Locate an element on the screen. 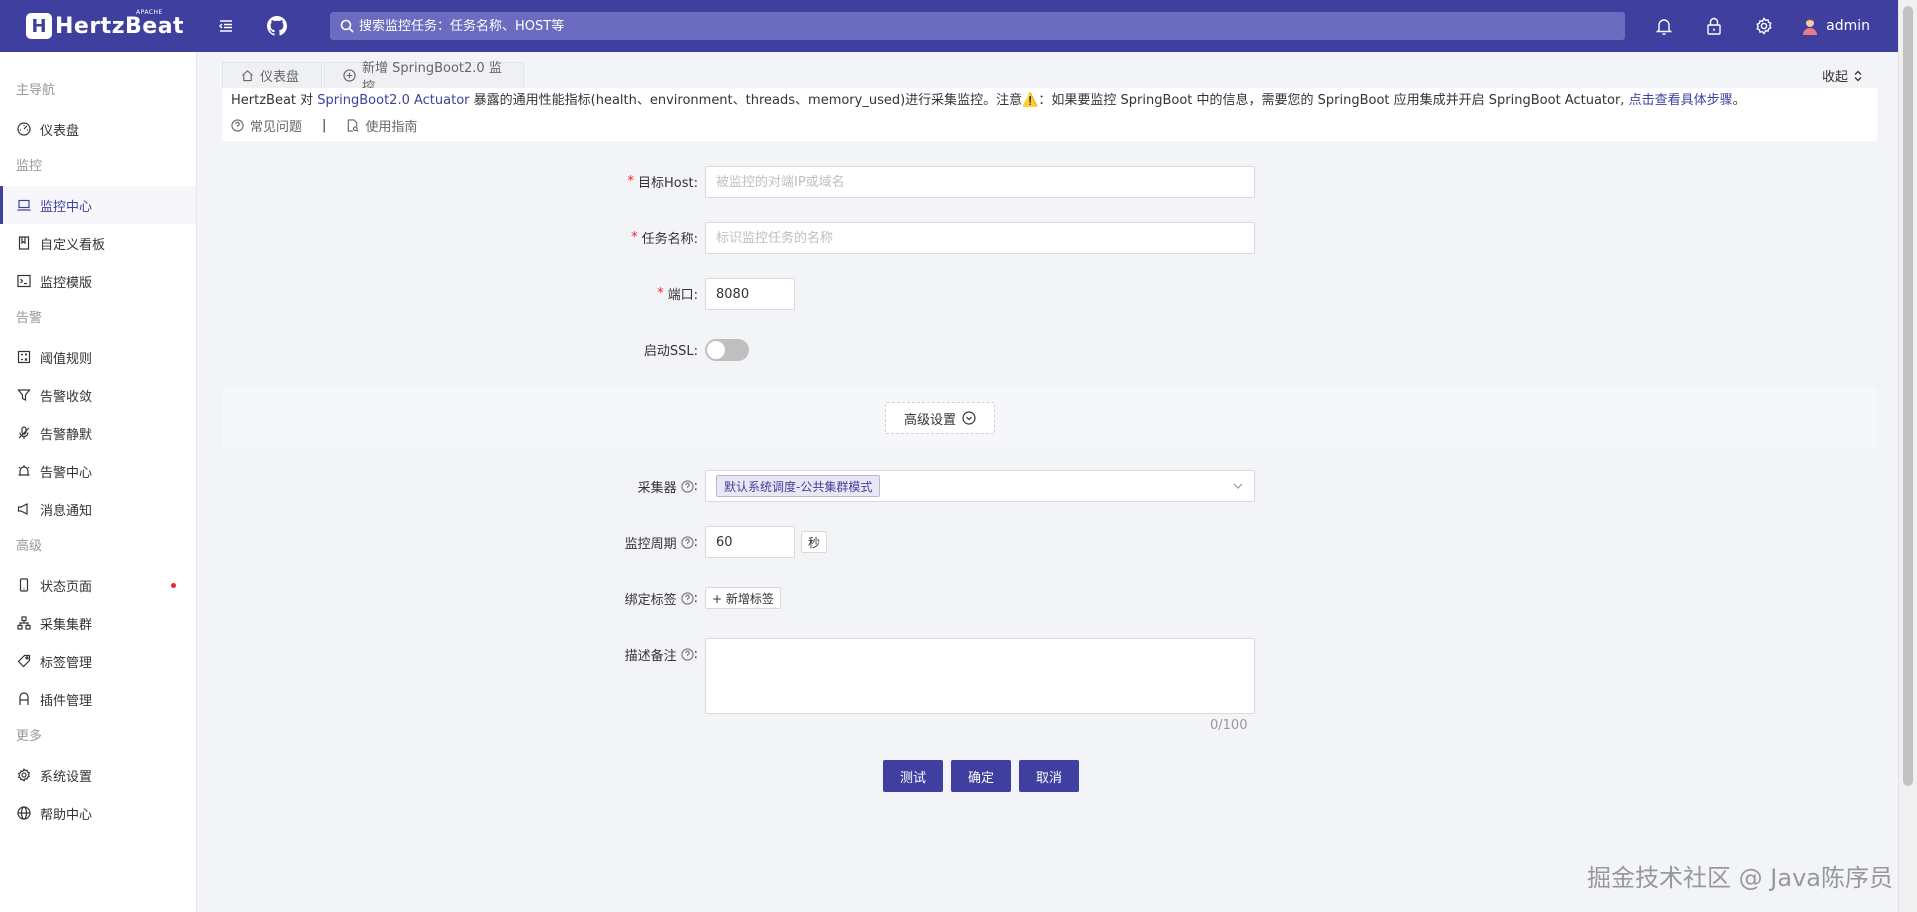 The height and width of the screenshot is (912, 1917). user-menu: admin is located at coordinates (1835, 26).